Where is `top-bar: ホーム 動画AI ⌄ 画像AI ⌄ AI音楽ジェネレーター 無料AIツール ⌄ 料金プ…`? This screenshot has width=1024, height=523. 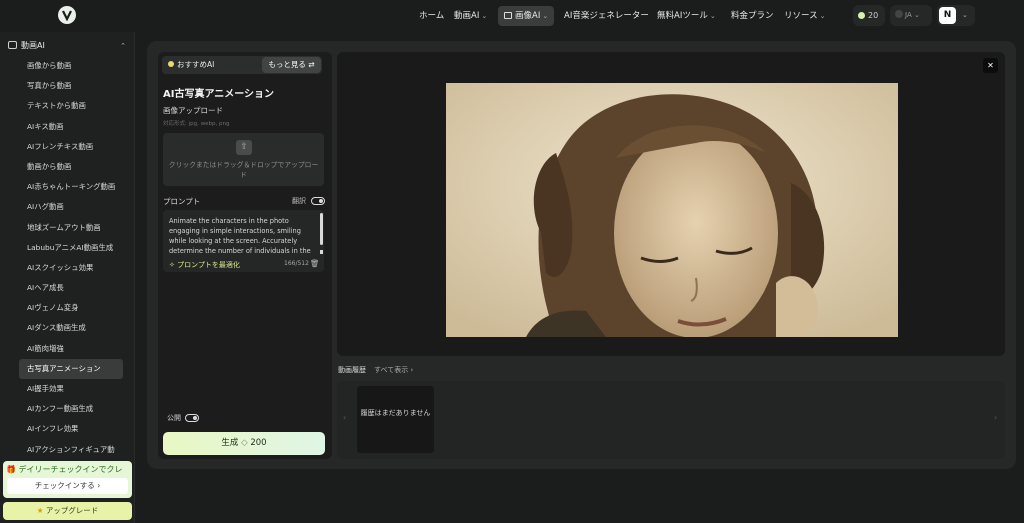 top-bar: ホーム 動画AI ⌄ 画像AI ⌄ AI音楽ジェネレーター 無料AIツール ⌄ 料金プ… is located at coordinates (512, 16).